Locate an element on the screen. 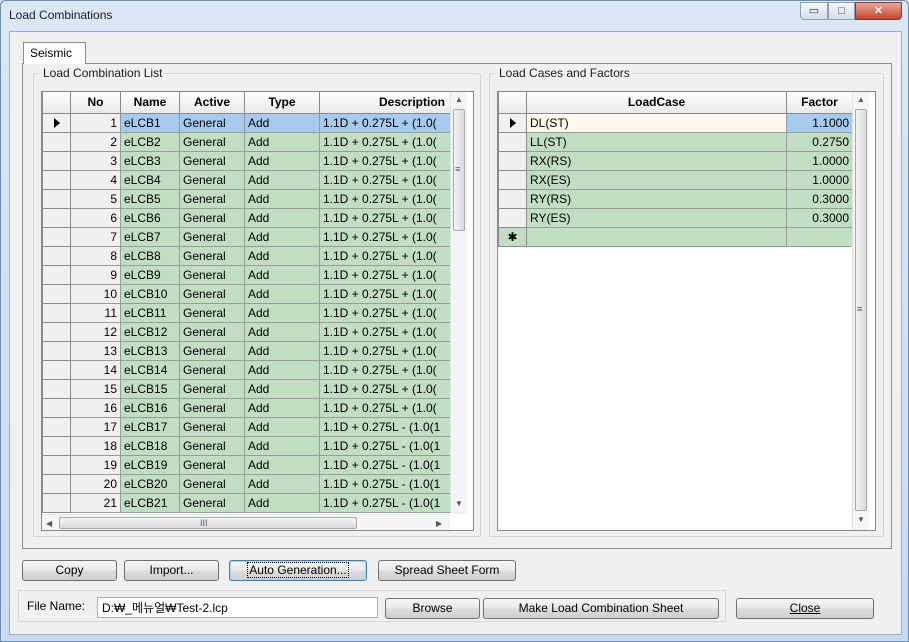 The height and width of the screenshot is (642, 909). column-header-factor: Factor is located at coordinates (819, 103).